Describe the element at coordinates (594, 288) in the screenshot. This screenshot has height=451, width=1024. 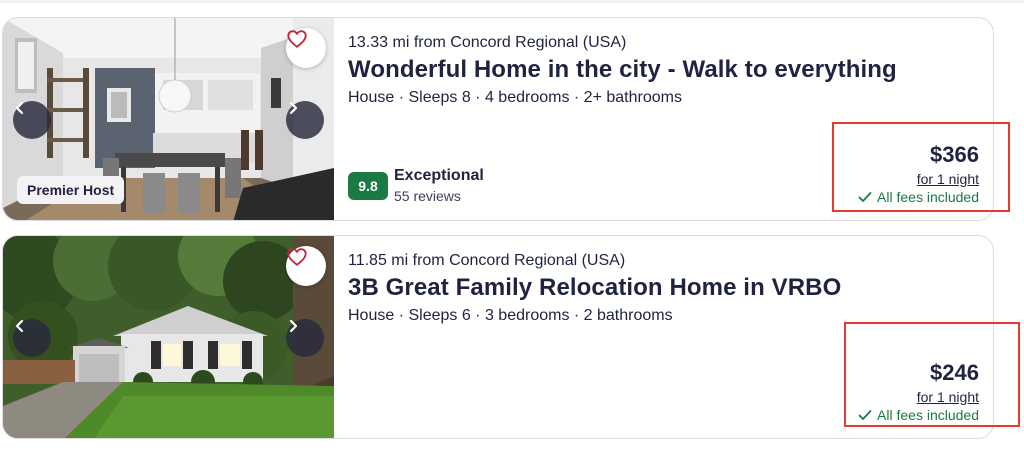
I see `listing-title: 3B Great Family Relocation Home in VRBO` at that location.